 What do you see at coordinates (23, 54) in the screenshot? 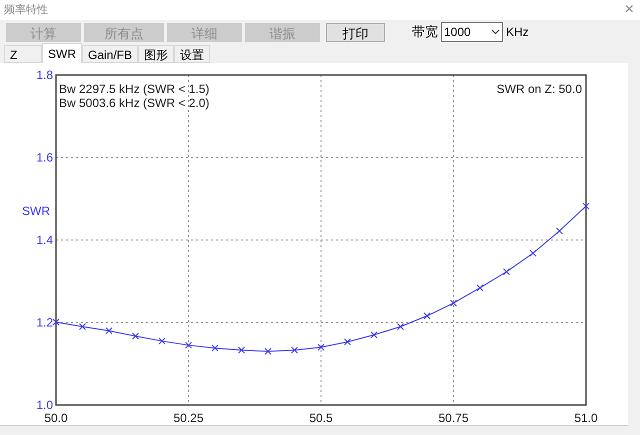
I see `tab: Z` at bounding box center [23, 54].